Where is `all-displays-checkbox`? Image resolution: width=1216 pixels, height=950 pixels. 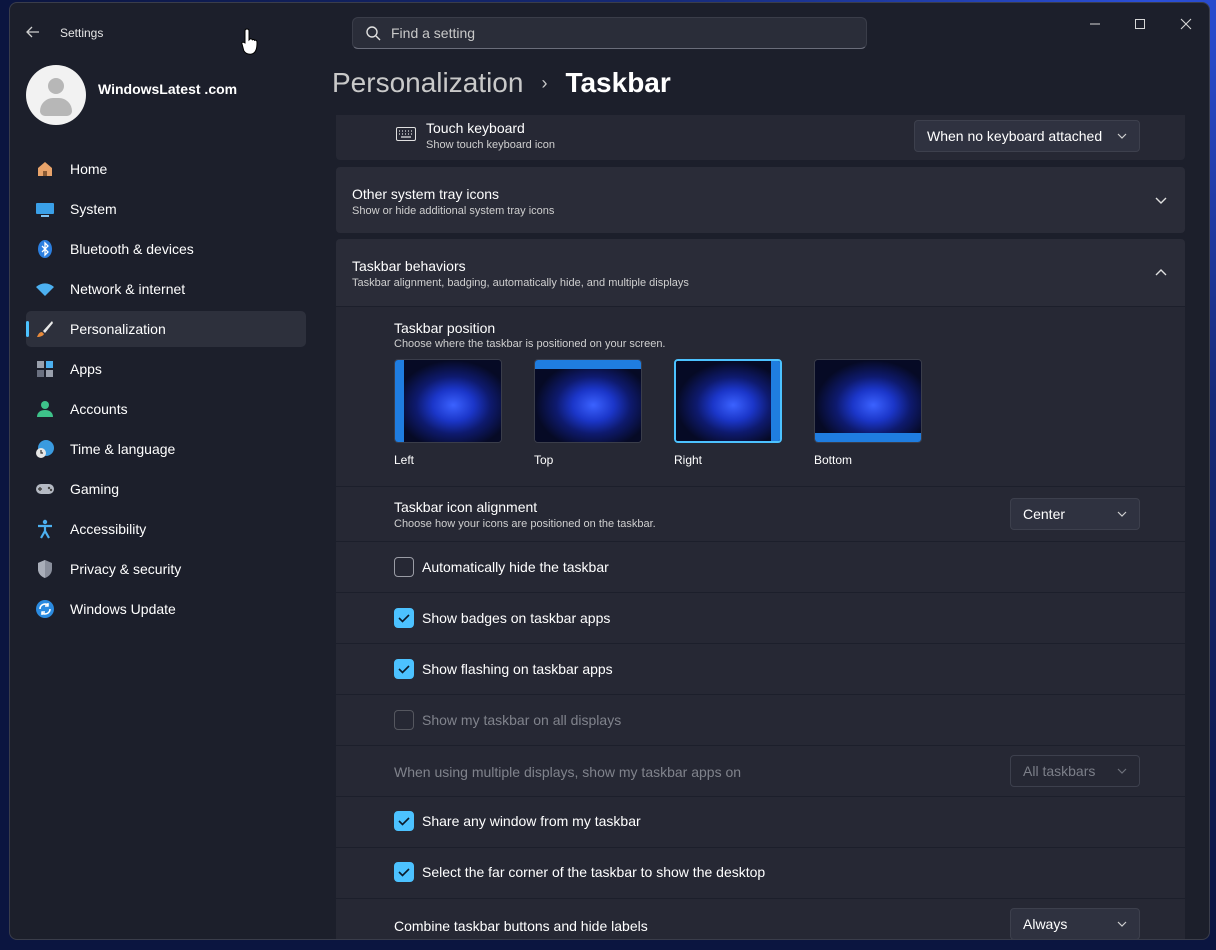 all-displays-checkbox is located at coordinates (404, 720).